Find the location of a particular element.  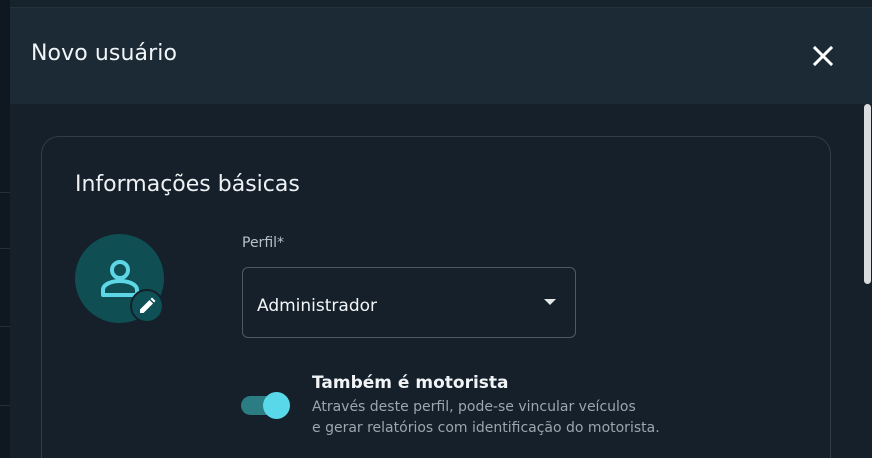

avatar-edit-button is located at coordinates (147, 306).